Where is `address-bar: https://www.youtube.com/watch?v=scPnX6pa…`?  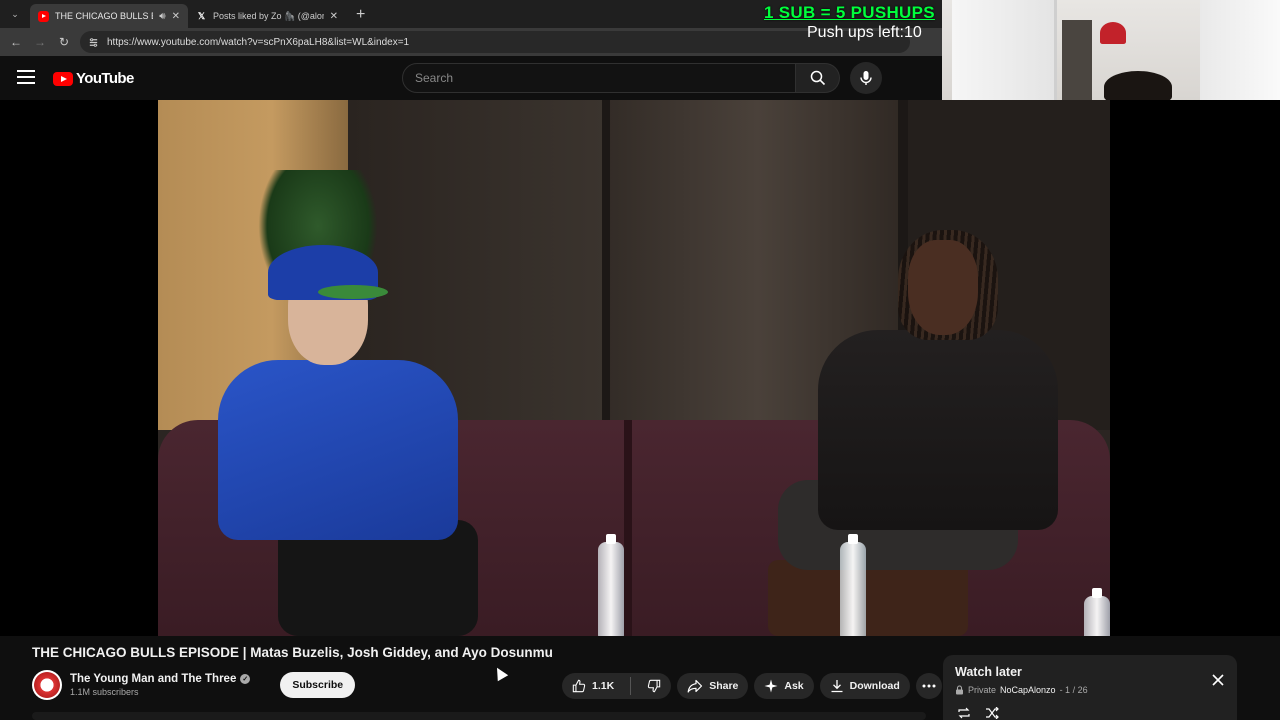 address-bar: https://www.youtube.com/watch?v=scPnX6pa… is located at coordinates (495, 42).